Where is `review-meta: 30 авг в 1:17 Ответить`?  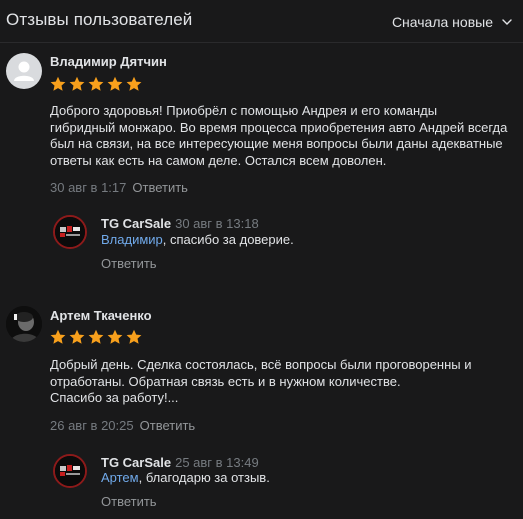 review-meta: 30 авг в 1:17 Ответить is located at coordinates (119, 187).